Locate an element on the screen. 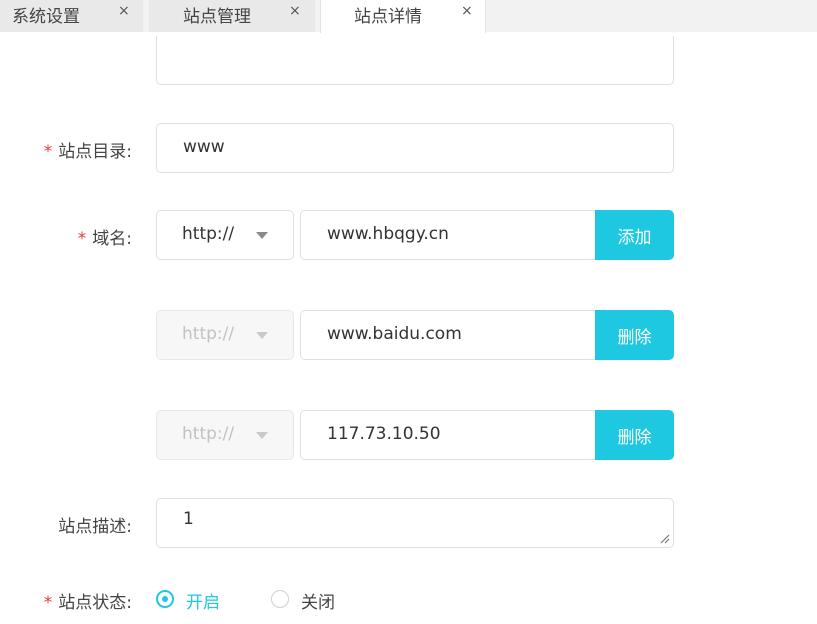 This screenshot has width=817, height=624. tab-site-management: 站点管理 × is located at coordinates (232, 16).